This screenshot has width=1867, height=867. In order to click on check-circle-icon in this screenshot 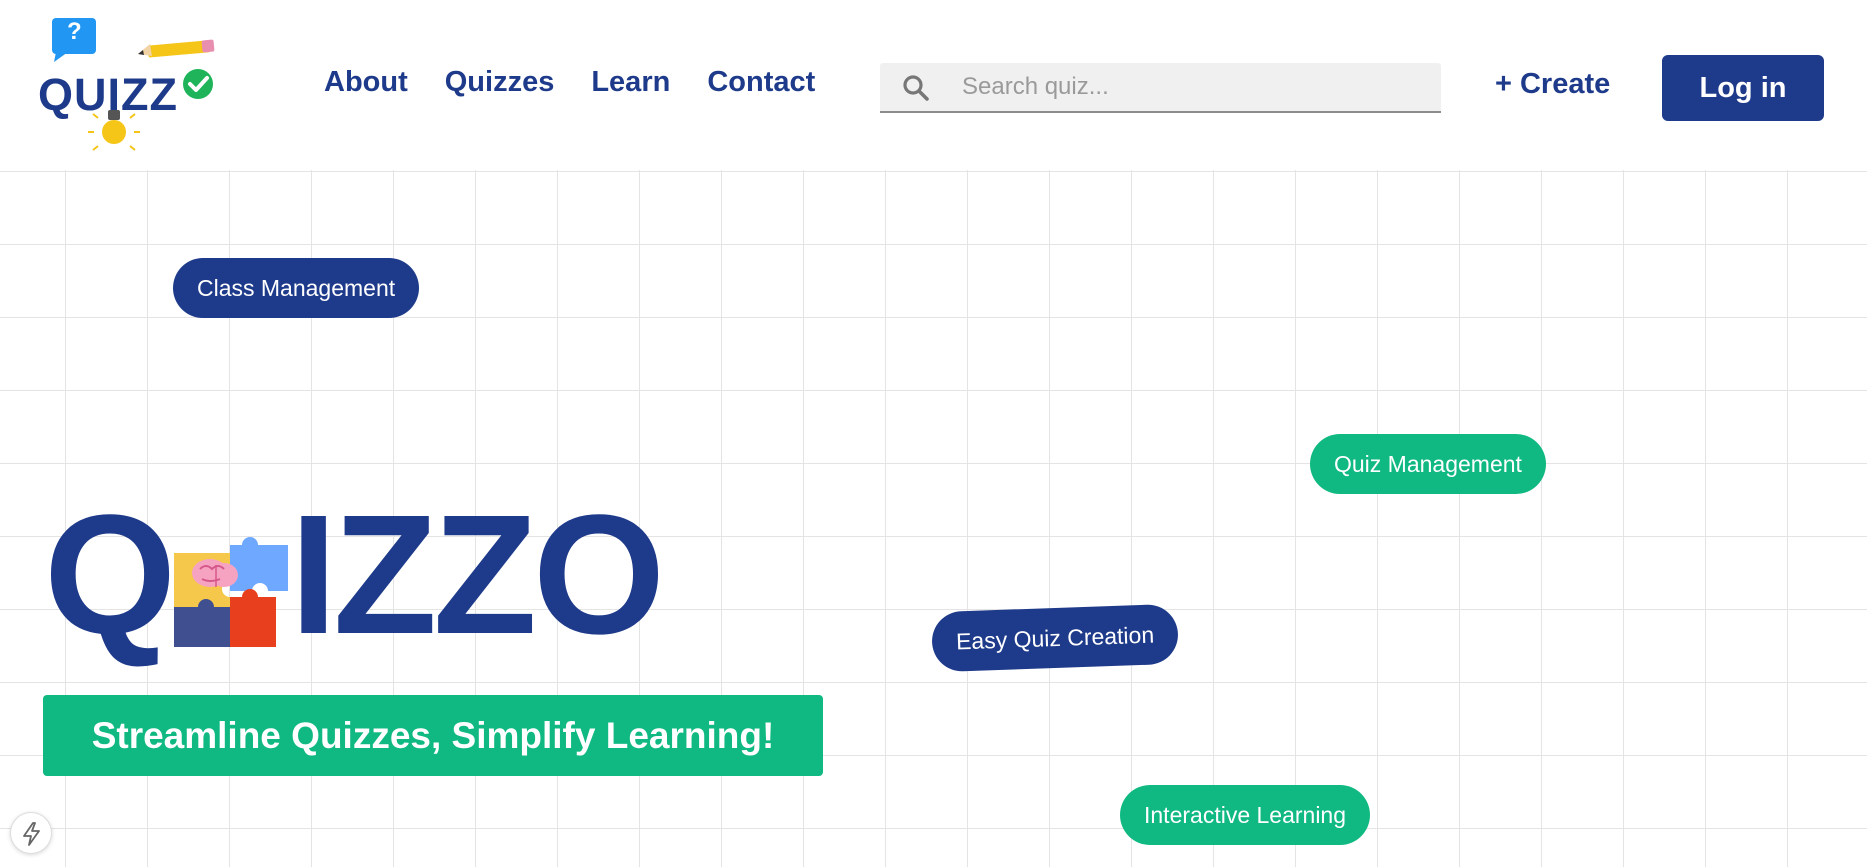, I will do `click(198, 84)`.